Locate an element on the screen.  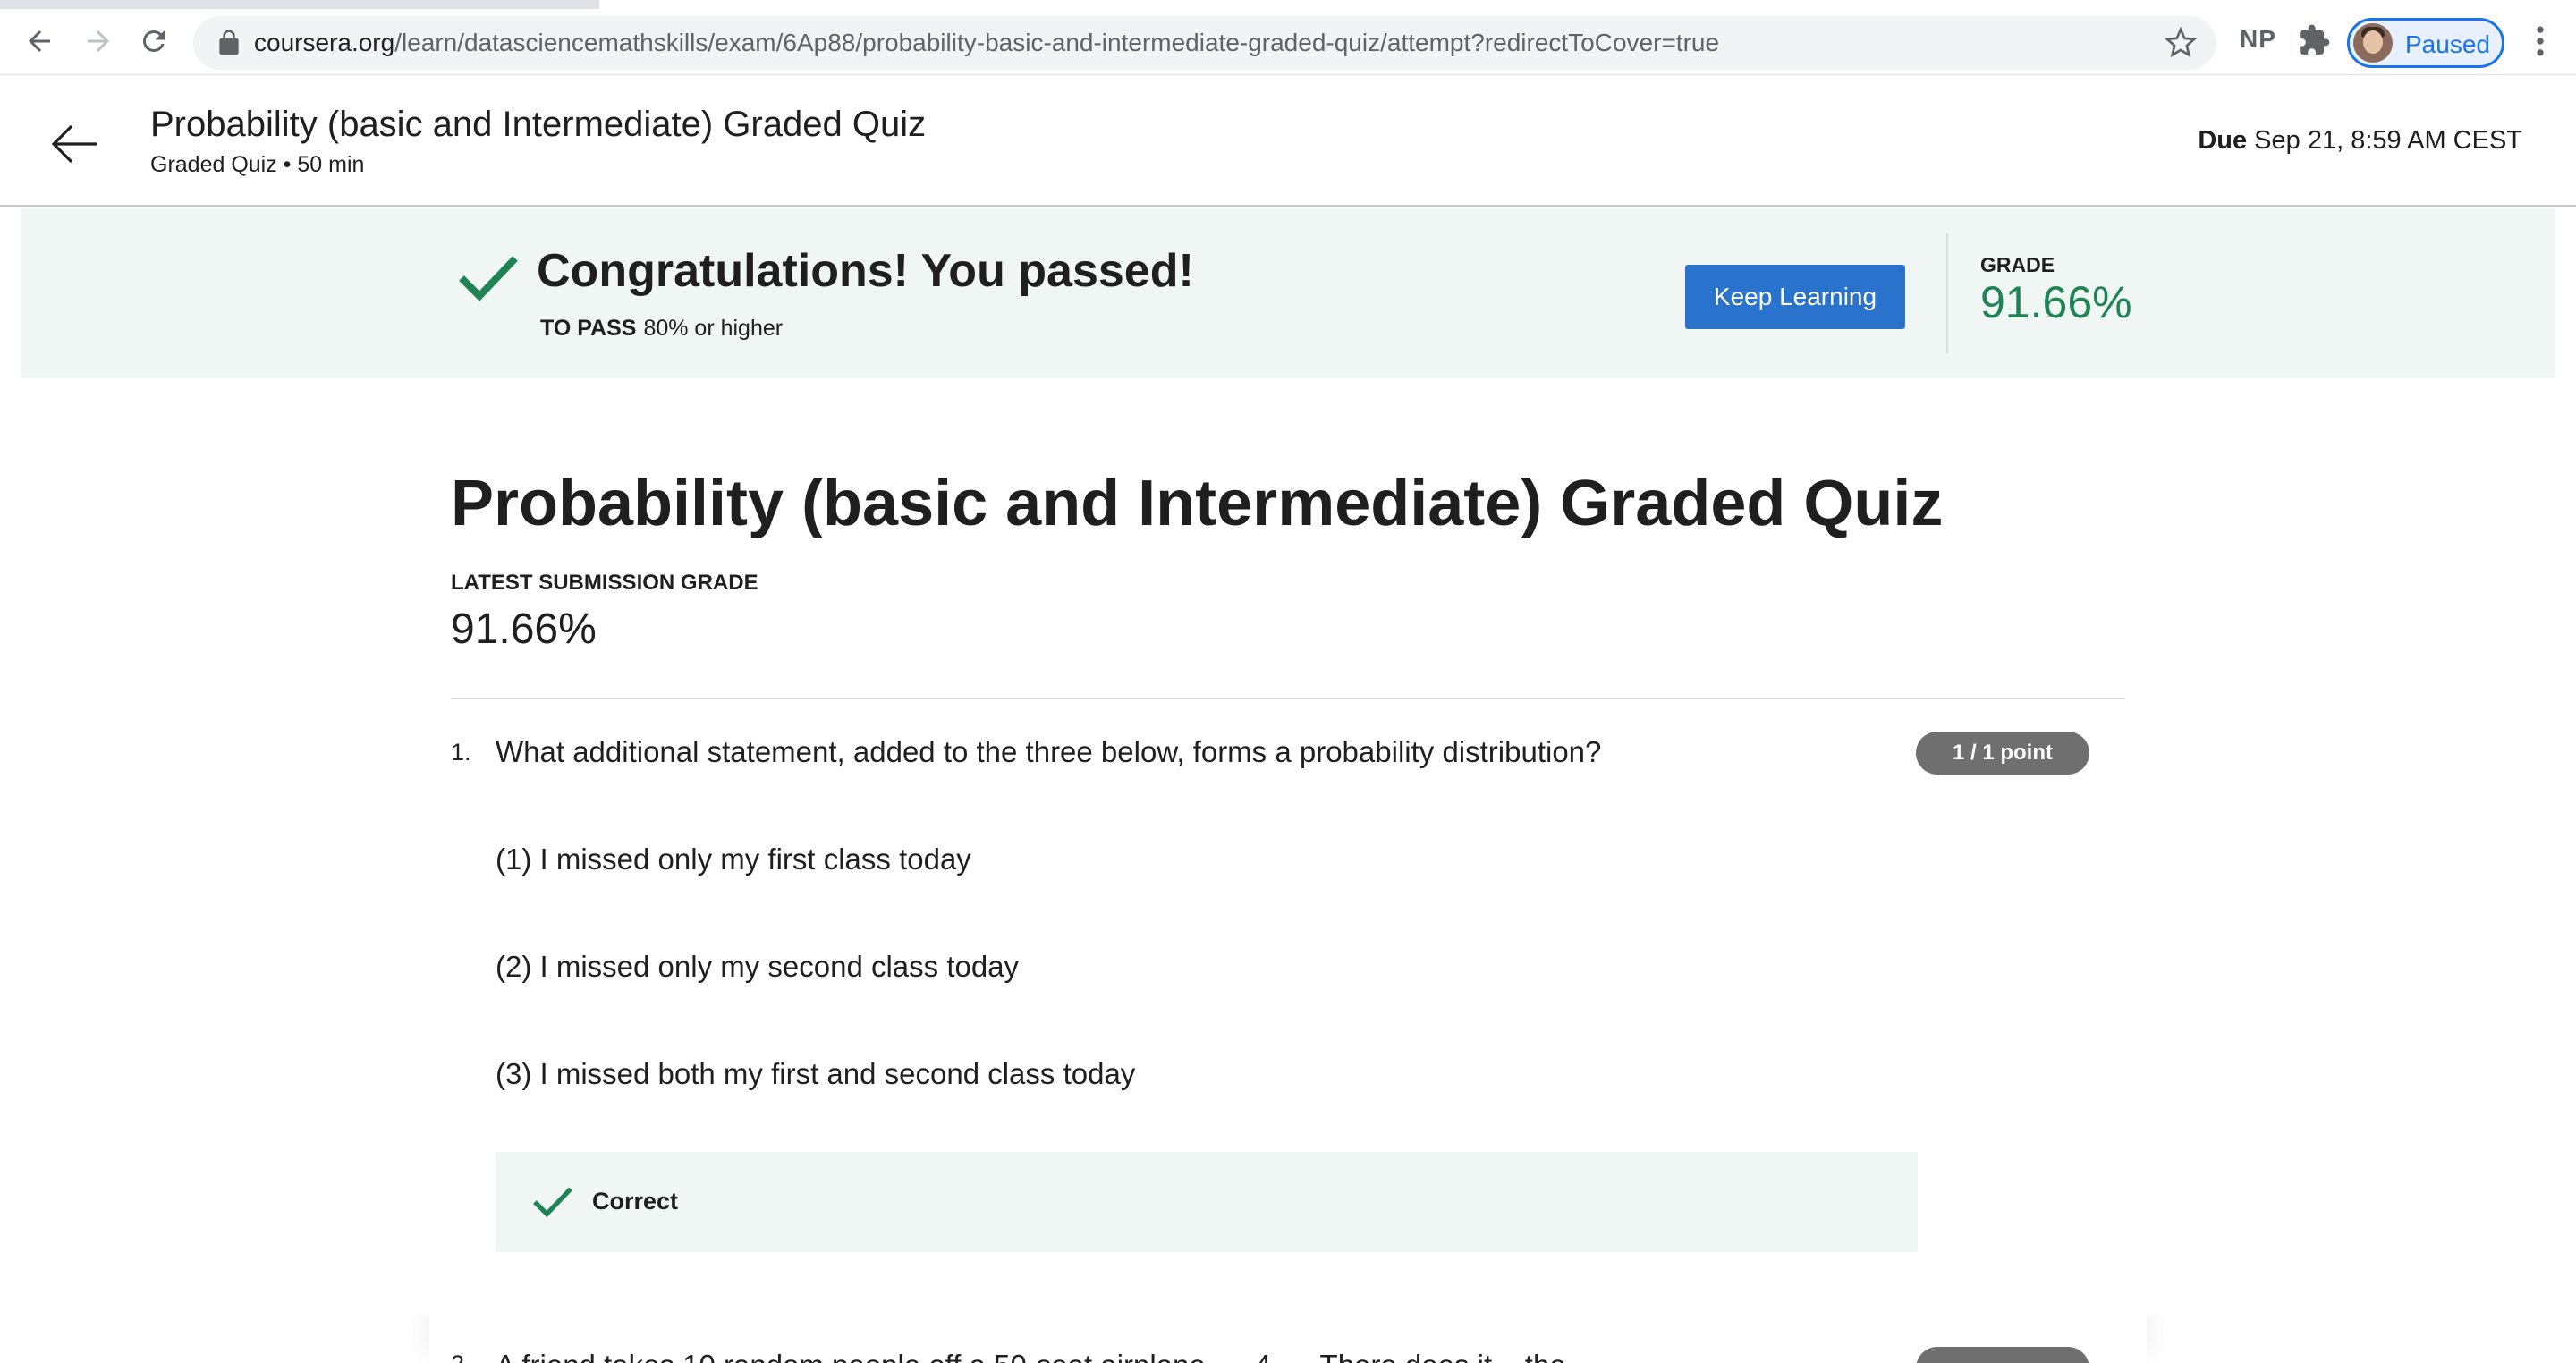
profile-button: Paused is located at coordinates (2425, 43).